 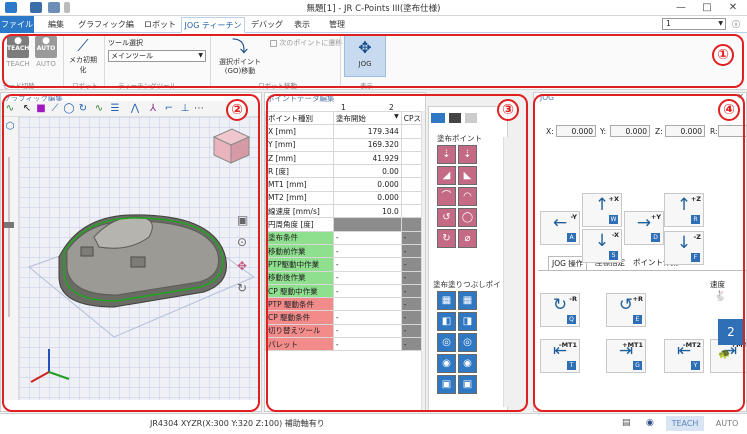 I want to click on status-teach-indicator: TEACH, so click(x=685, y=423).